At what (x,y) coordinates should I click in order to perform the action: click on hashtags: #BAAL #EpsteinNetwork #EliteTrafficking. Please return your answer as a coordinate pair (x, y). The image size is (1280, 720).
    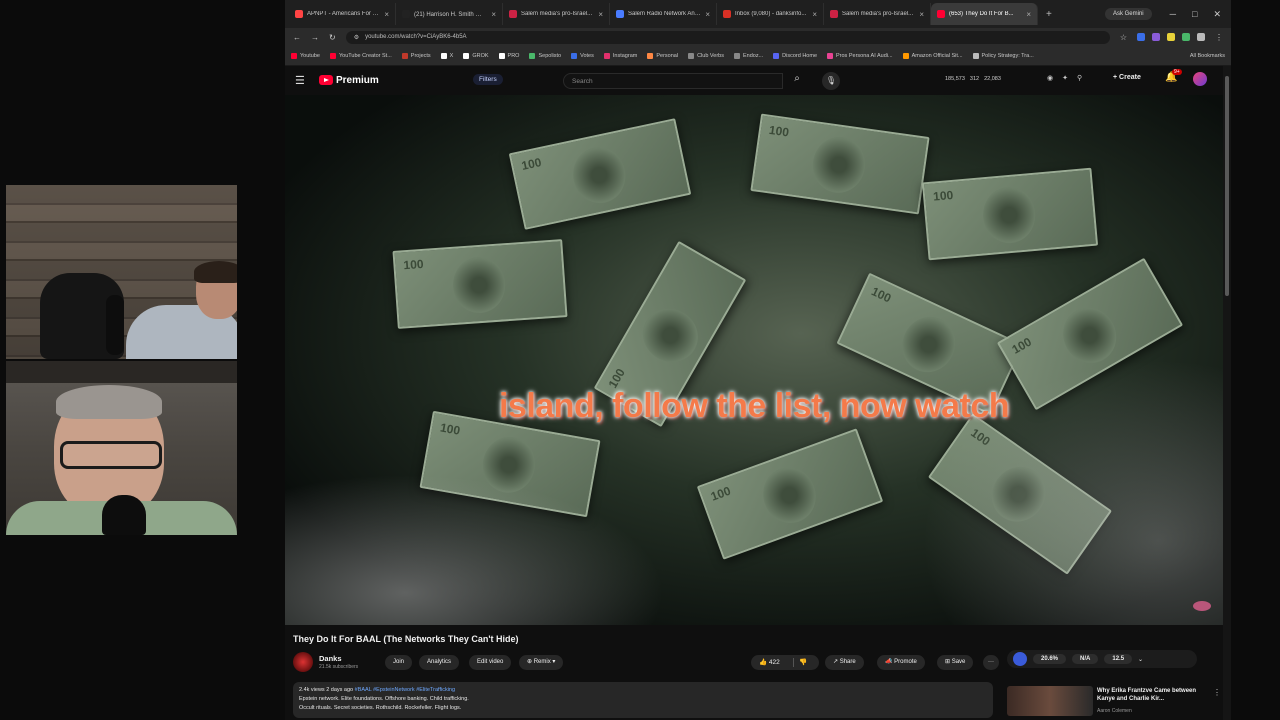
    Looking at the image, I should click on (405, 690).